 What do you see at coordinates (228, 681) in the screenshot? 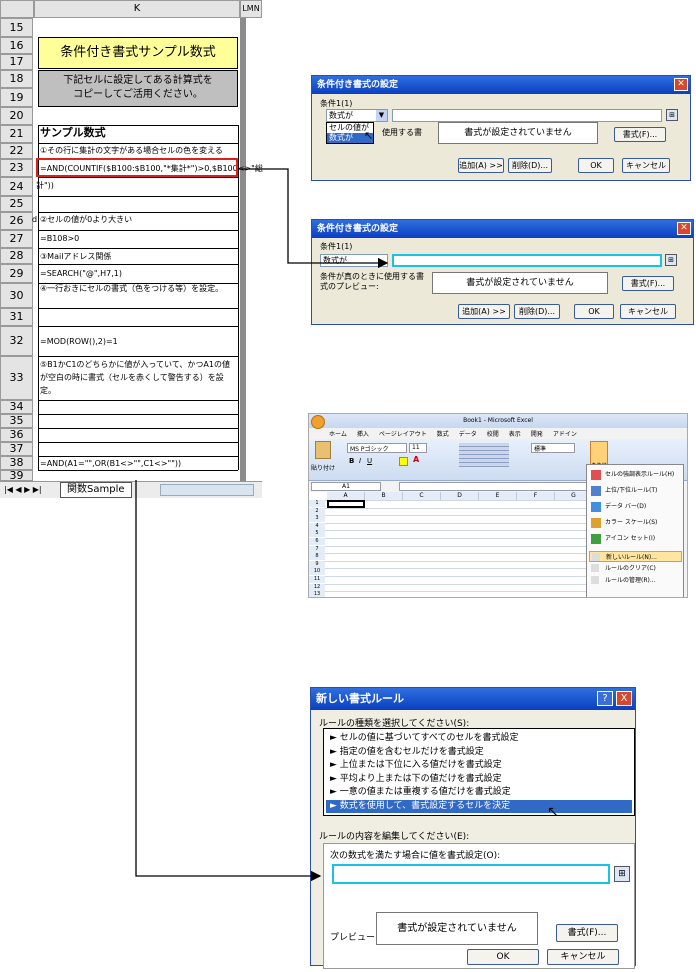
I see `arrow-to-new-rule-dialog` at bounding box center [228, 681].